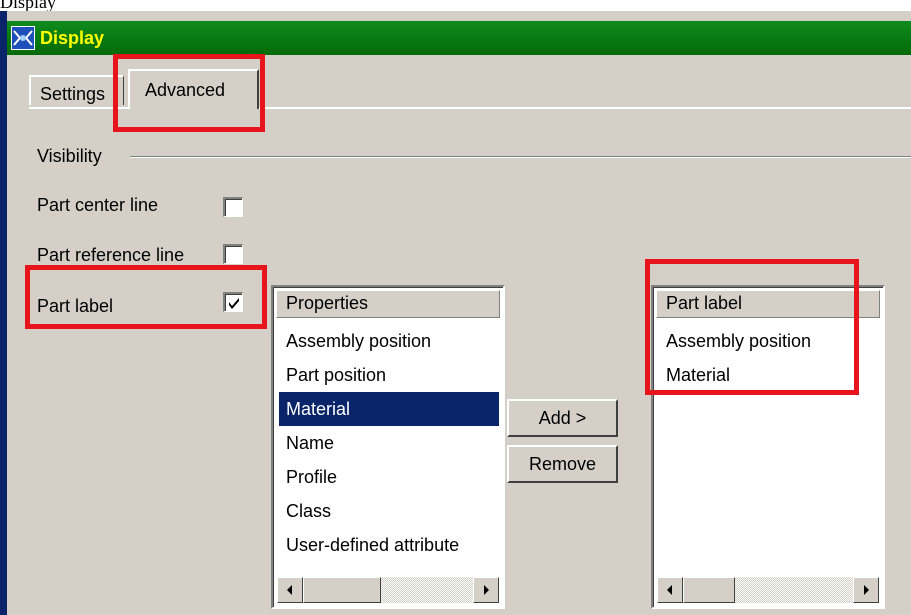 This screenshot has width=911, height=615. What do you see at coordinates (189, 93) in the screenshot?
I see `highlight-advanced-tab` at bounding box center [189, 93].